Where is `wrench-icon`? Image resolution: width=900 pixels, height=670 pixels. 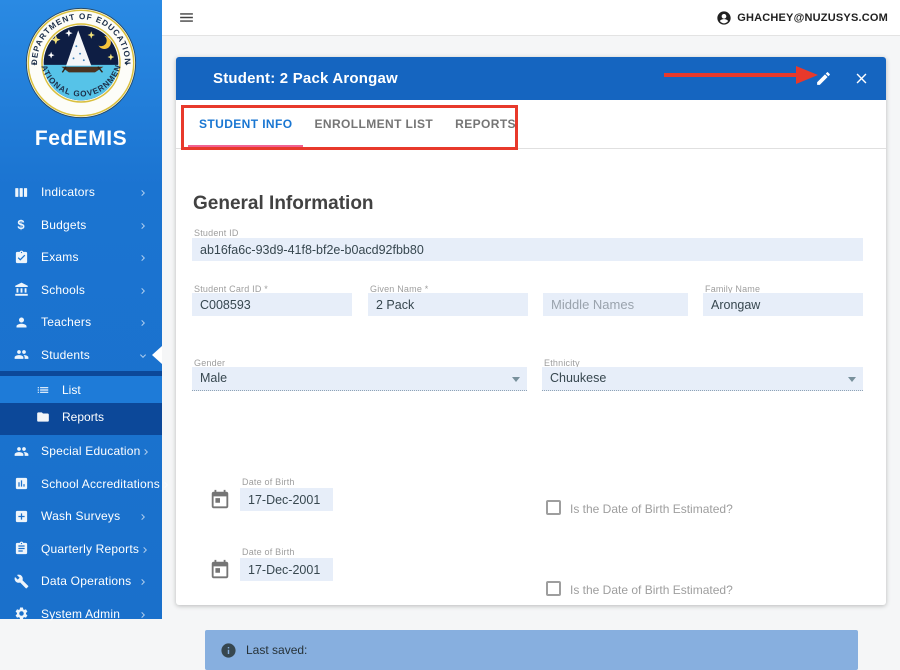
wrench-icon is located at coordinates (21, 581).